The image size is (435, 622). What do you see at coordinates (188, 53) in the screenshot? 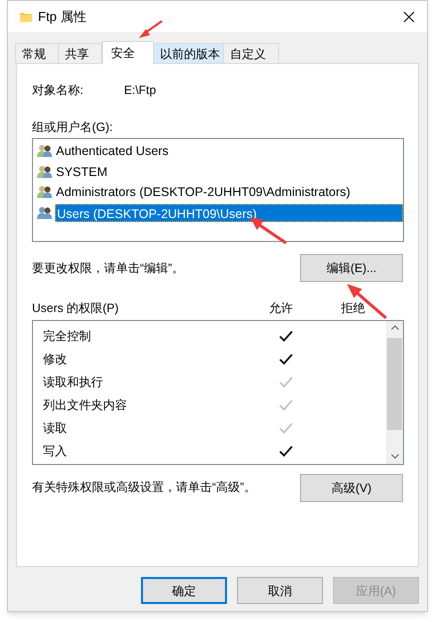
I see `tab: 以前的版本` at bounding box center [188, 53].